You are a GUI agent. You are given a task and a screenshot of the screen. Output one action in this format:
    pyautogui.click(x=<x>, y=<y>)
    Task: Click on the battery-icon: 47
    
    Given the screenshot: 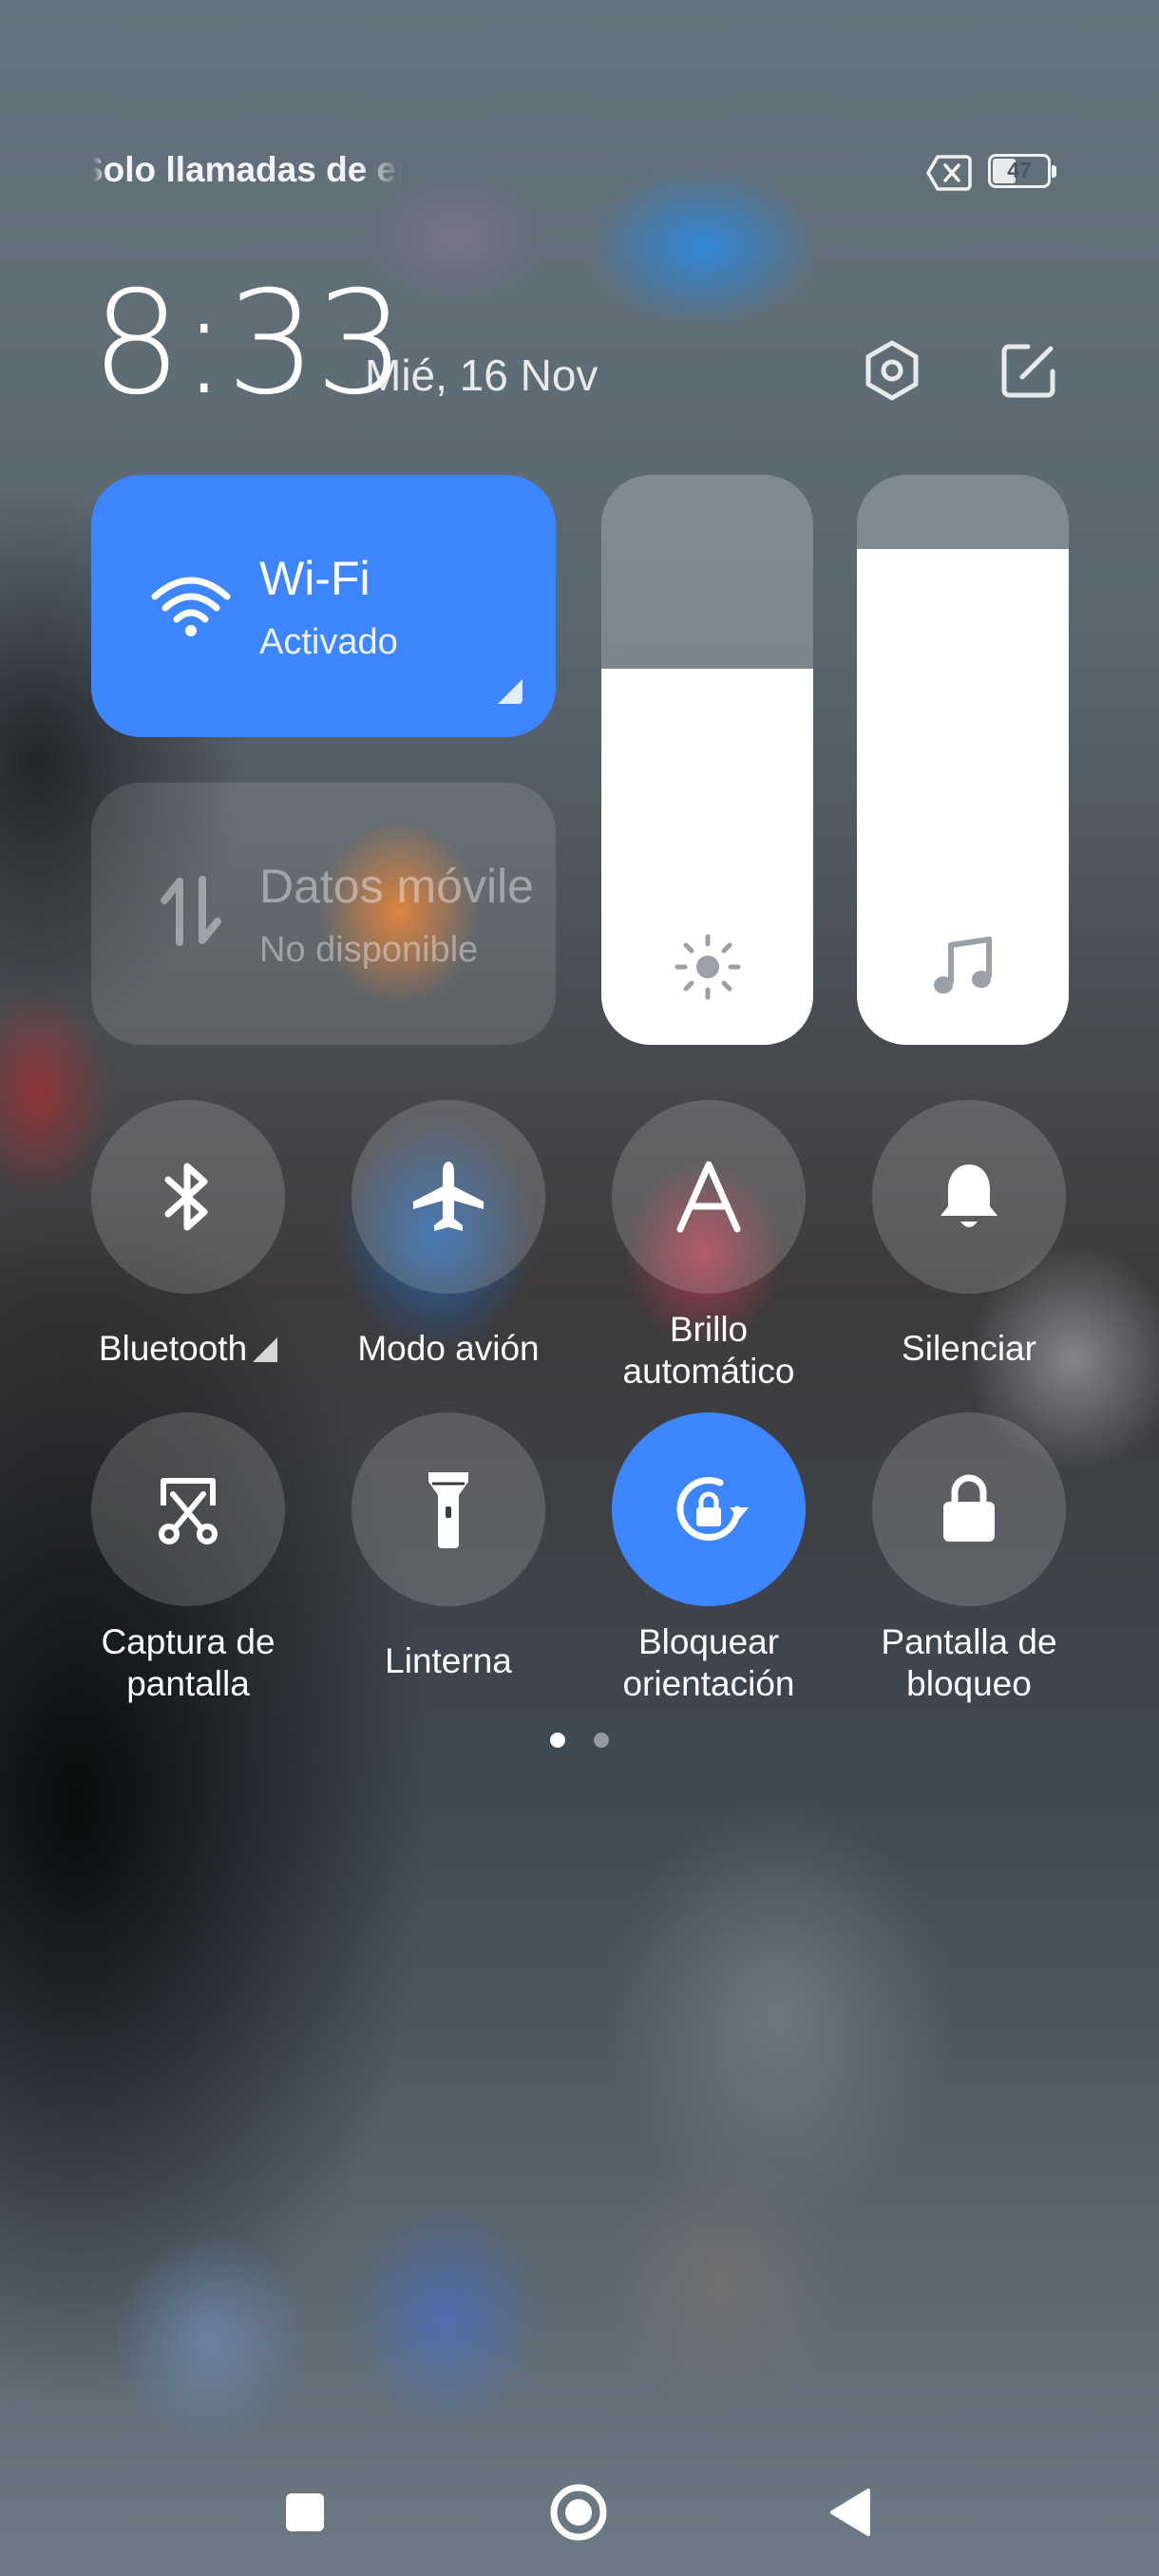 What is the action you would take?
    pyautogui.click(x=1022, y=171)
    